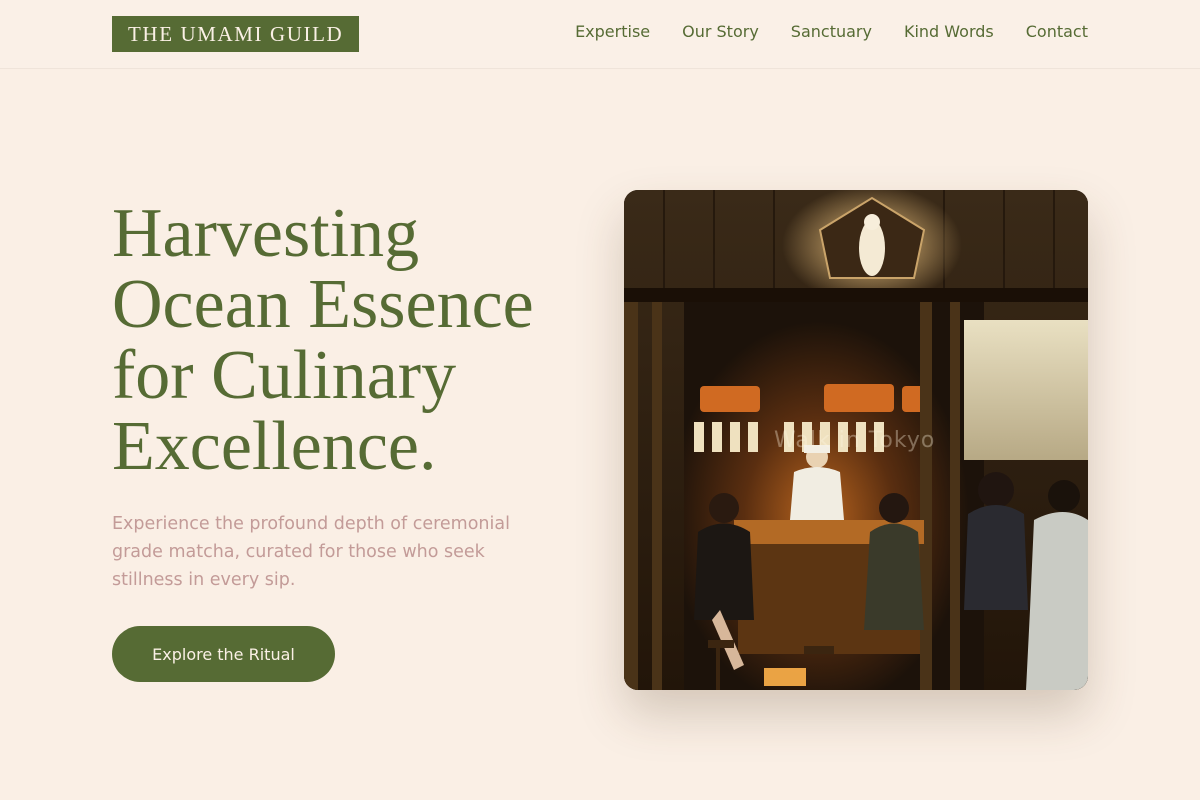 The width and height of the screenshot is (1200, 800). I want to click on explore-ritual-button: Explore the Ritual, so click(223, 654).